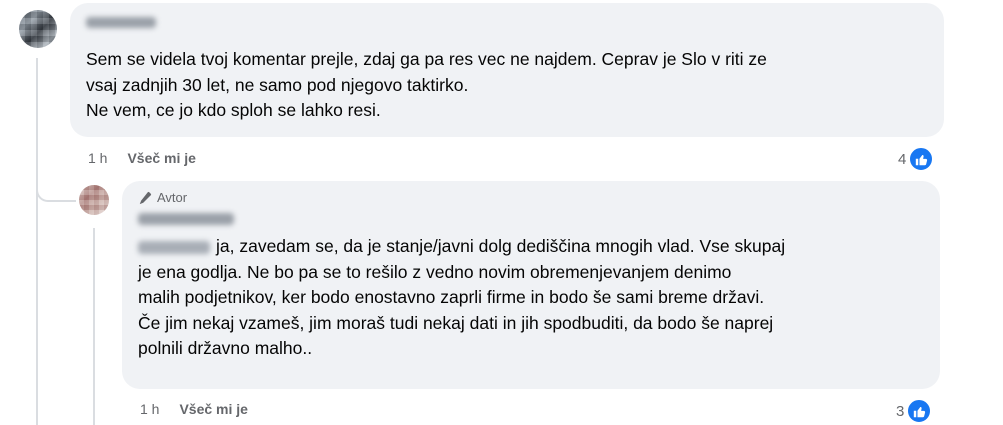  Describe the element at coordinates (902, 159) in the screenshot. I see `reaction-count: 4` at that location.